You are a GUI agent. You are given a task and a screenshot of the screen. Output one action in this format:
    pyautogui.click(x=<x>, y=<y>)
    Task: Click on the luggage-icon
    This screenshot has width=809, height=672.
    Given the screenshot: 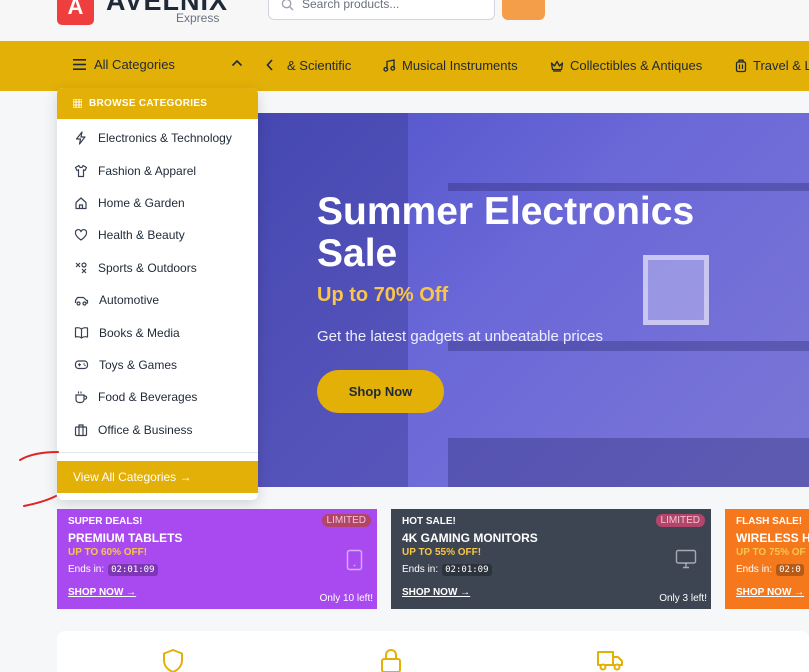 What is the action you would take?
    pyautogui.click(x=741, y=65)
    